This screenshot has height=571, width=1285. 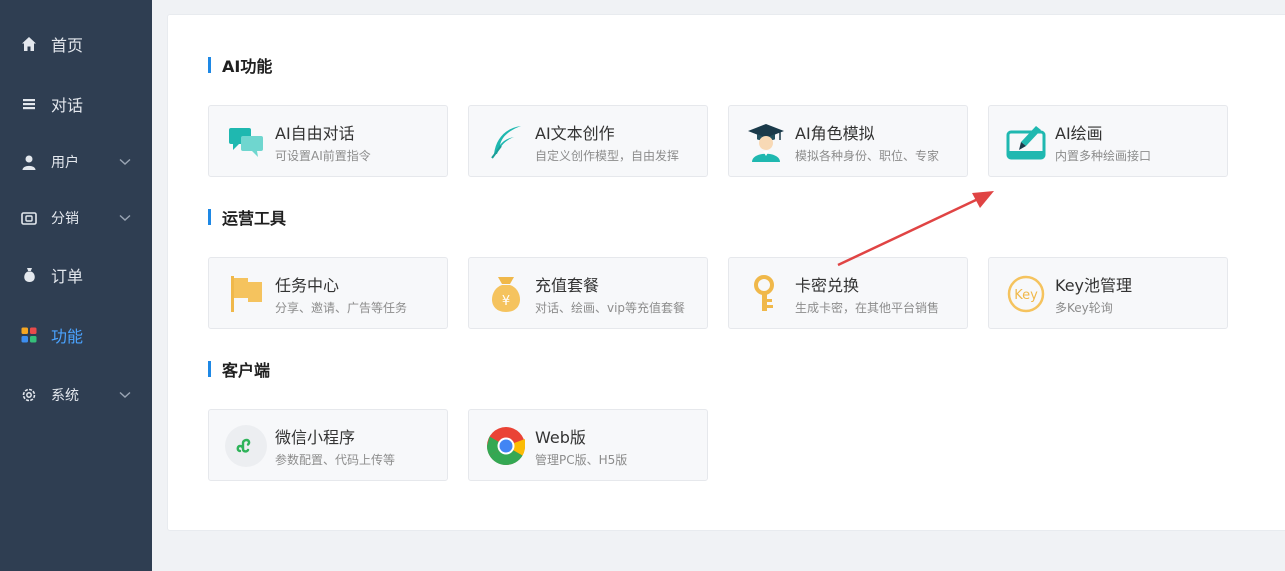 What do you see at coordinates (607, 156) in the screenshot?
I see `card-desc: 自定义创作模型，自由发挥` at bounding box center [607, 156].